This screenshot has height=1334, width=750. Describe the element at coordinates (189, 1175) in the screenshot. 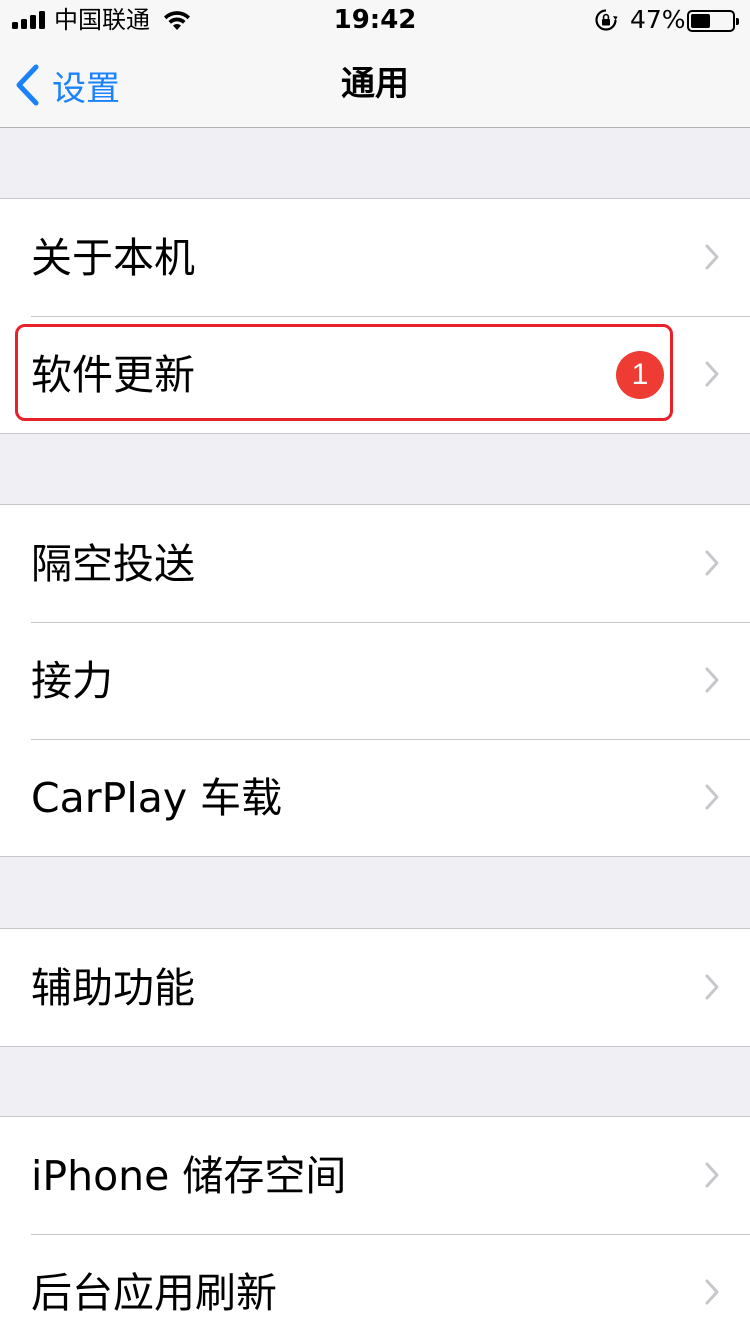

I see `row-label: iPhone 储存空间` at that location.